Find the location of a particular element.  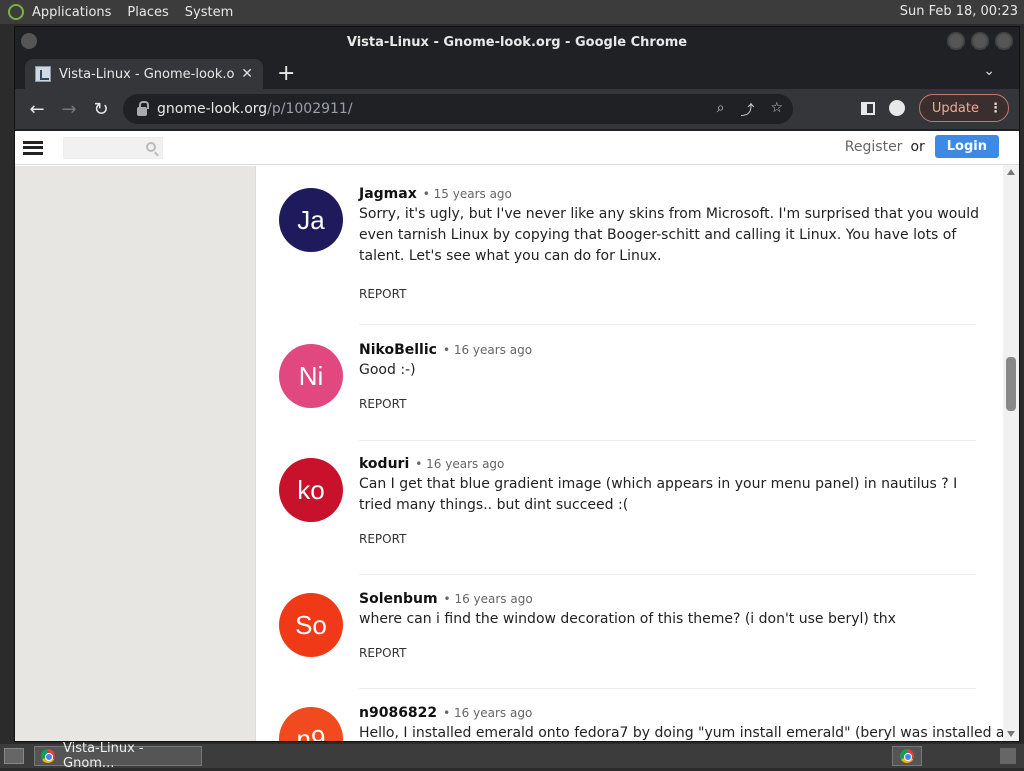

places-menu: Places is located at coordinates (147, 12).